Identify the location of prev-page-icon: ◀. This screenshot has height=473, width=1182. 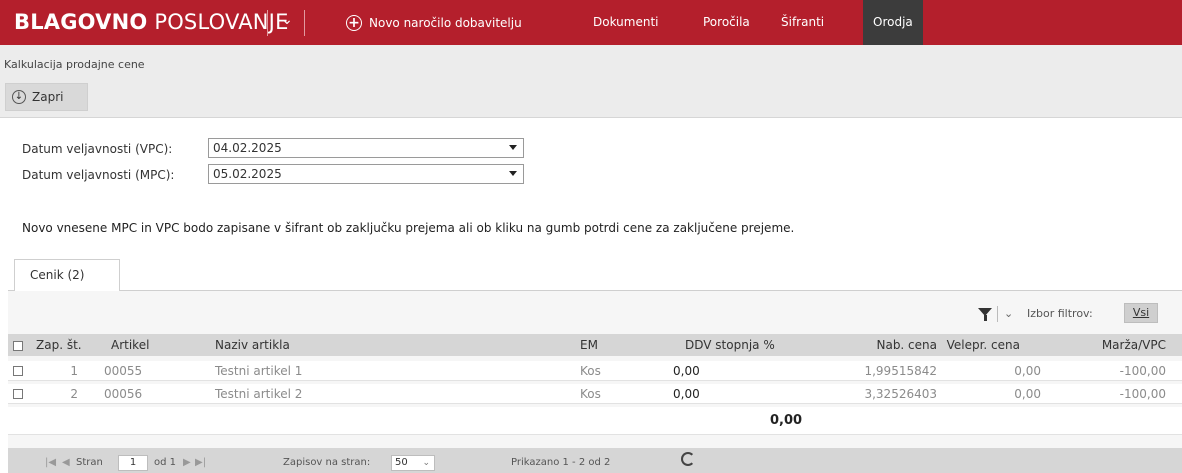
(66, 462).